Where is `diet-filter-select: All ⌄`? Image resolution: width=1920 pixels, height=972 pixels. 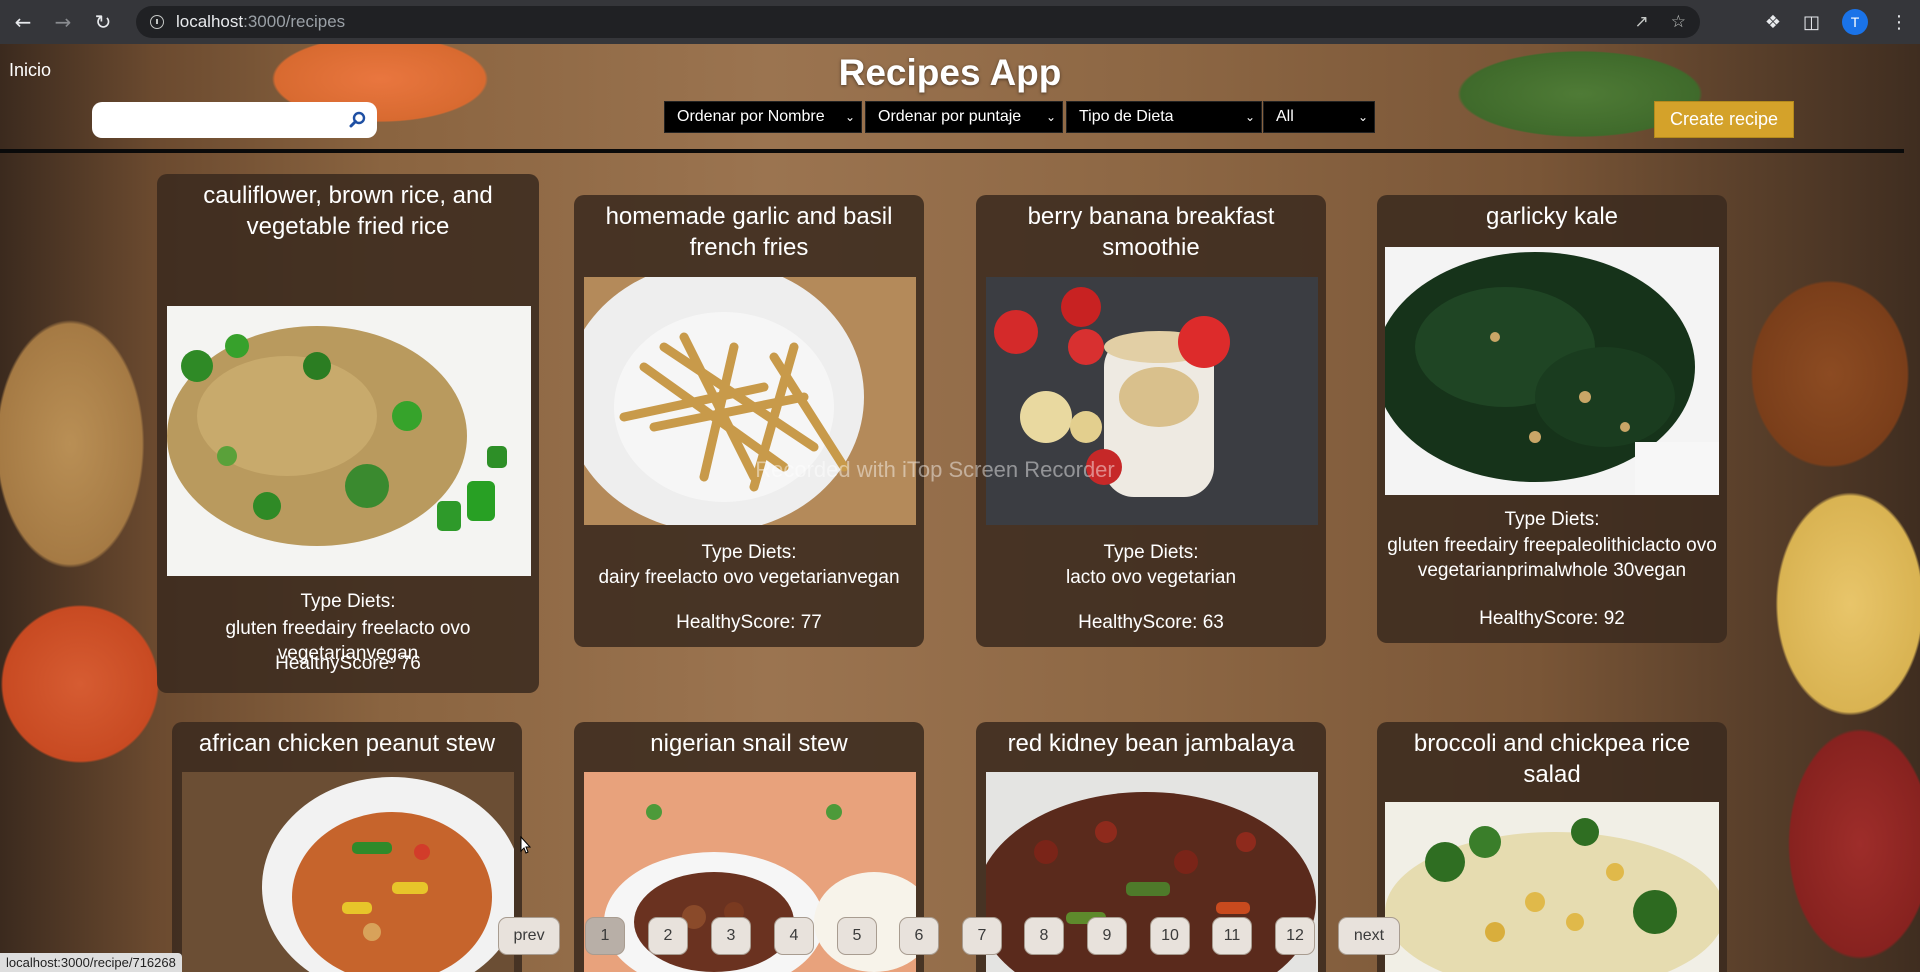 diet-filter-select: All ⌄ is located at coordinates (1319, 117).